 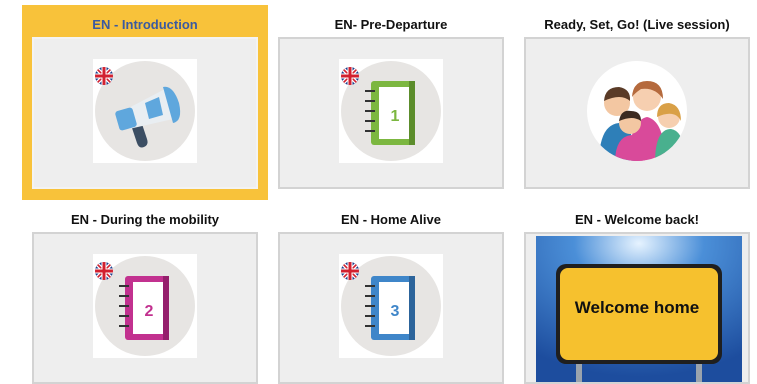 What do you see at coordinates (637, 219) in the screenshot?
I see `tile-title: EN - Welcome back!` at bounding box center [637, 219].